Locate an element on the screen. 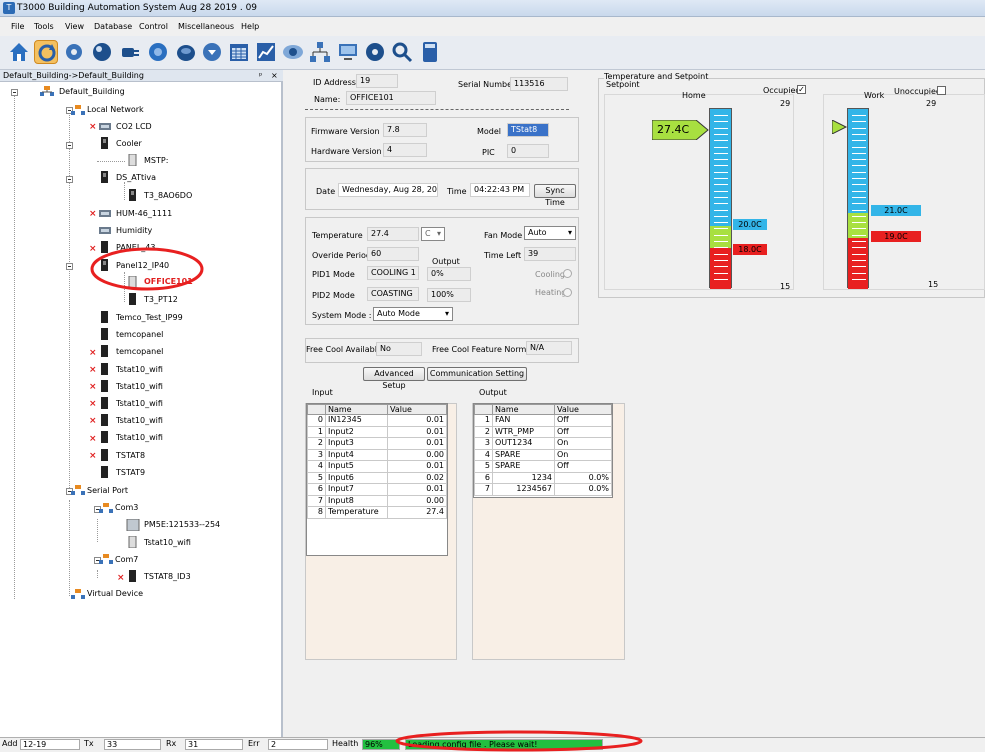 Image resolution: width=985 pixels, height=752 pixels. tree-root: Default_Building is located at coordinates (92, 92).